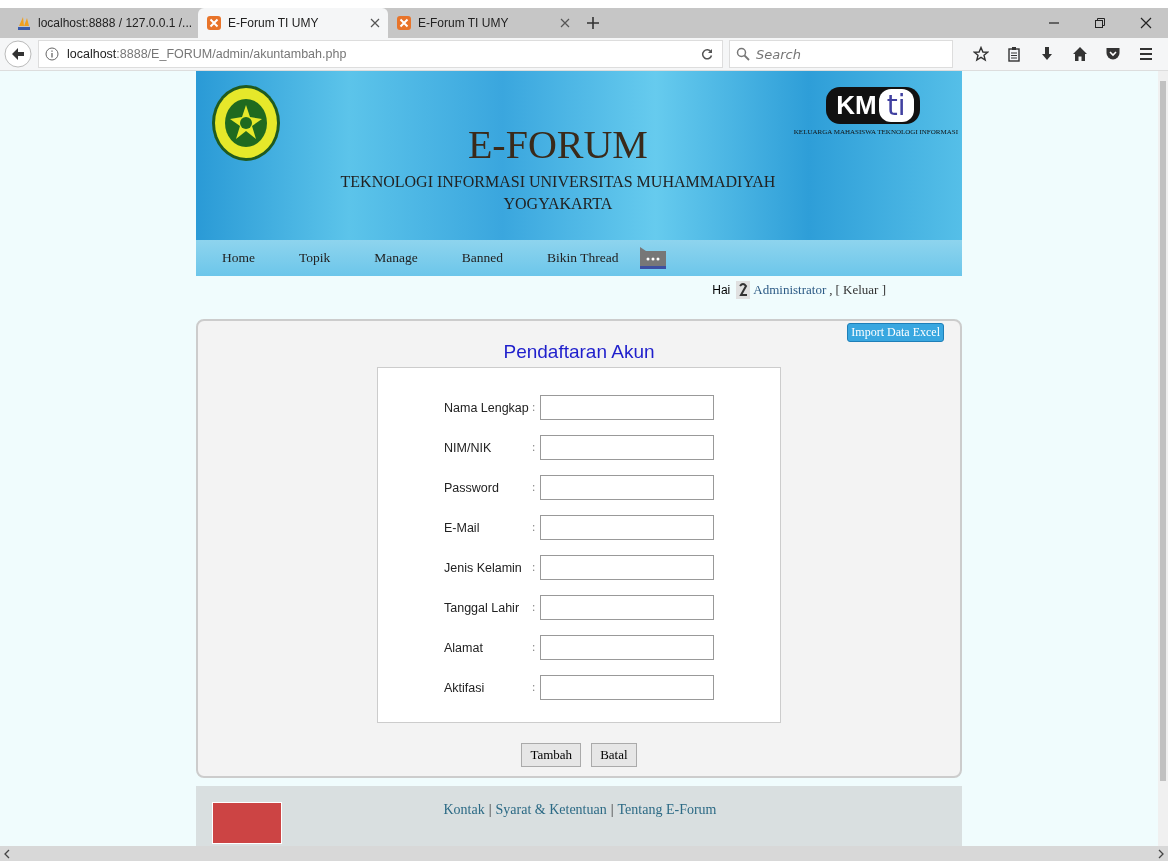 The image size is (1168, 861). Describe the element at coordinates (1161, 853) in the screenshot. I see `scroll-right-icon` at that location.